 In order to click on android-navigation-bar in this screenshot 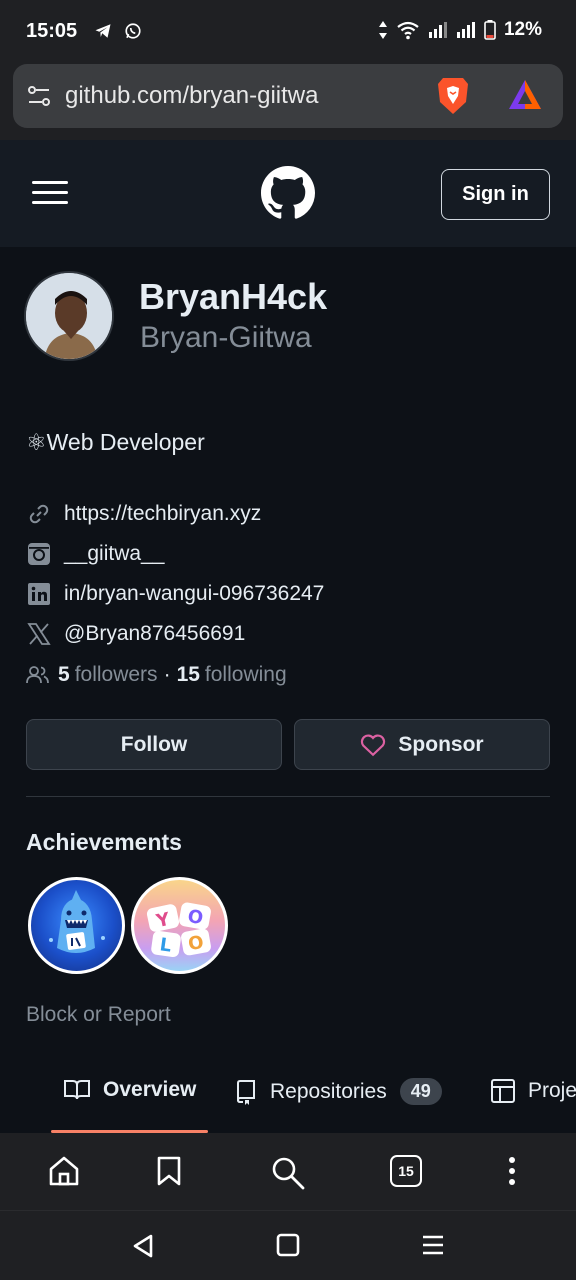, I will do `click(288, 1245)`.